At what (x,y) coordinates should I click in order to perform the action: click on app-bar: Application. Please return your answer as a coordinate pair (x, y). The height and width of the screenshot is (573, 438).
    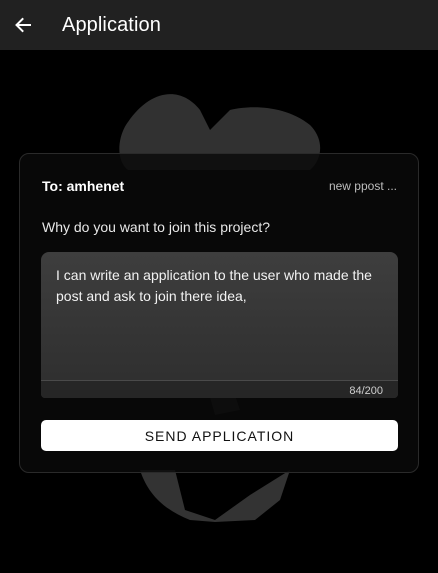
    Looking at the image, I should click on (219, 25).